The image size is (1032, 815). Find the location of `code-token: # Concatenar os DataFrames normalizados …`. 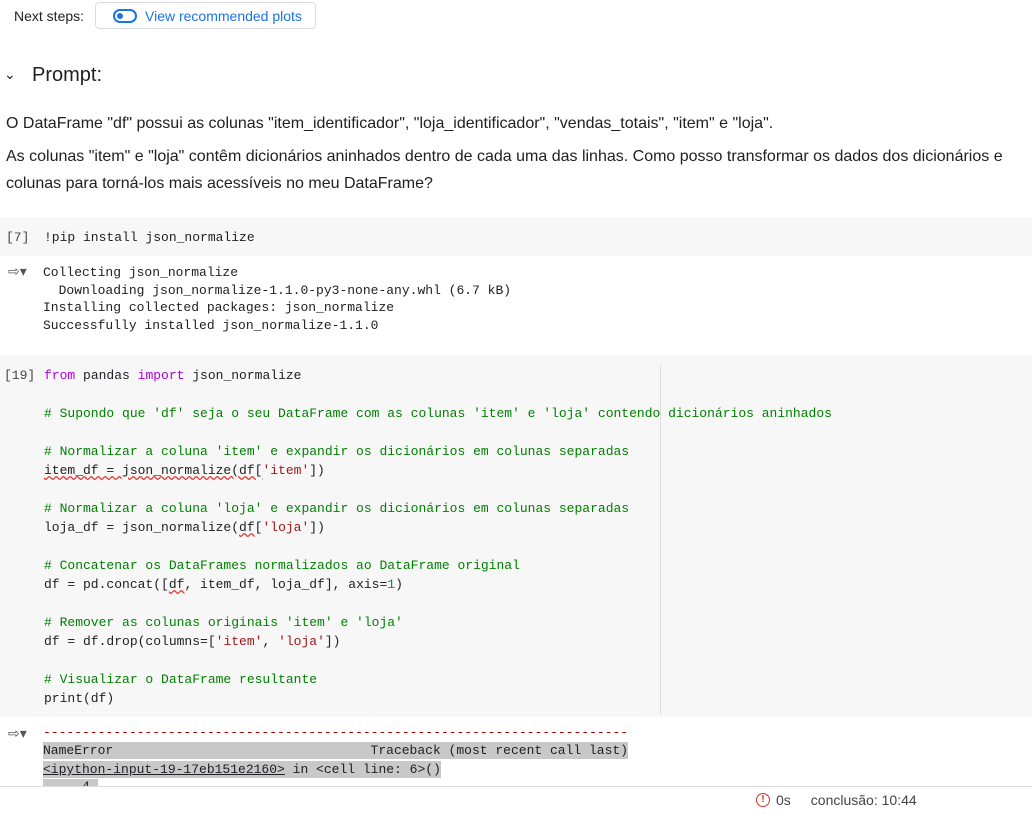

code-token: # Concatenar os DataFrames normalizados … is located at coordinates (282, 565).